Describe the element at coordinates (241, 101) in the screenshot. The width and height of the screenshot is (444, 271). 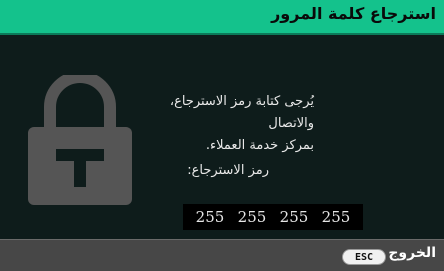
I see `instruction-line: يُرجى كتابة رمز الاسترجاع،` at that location.